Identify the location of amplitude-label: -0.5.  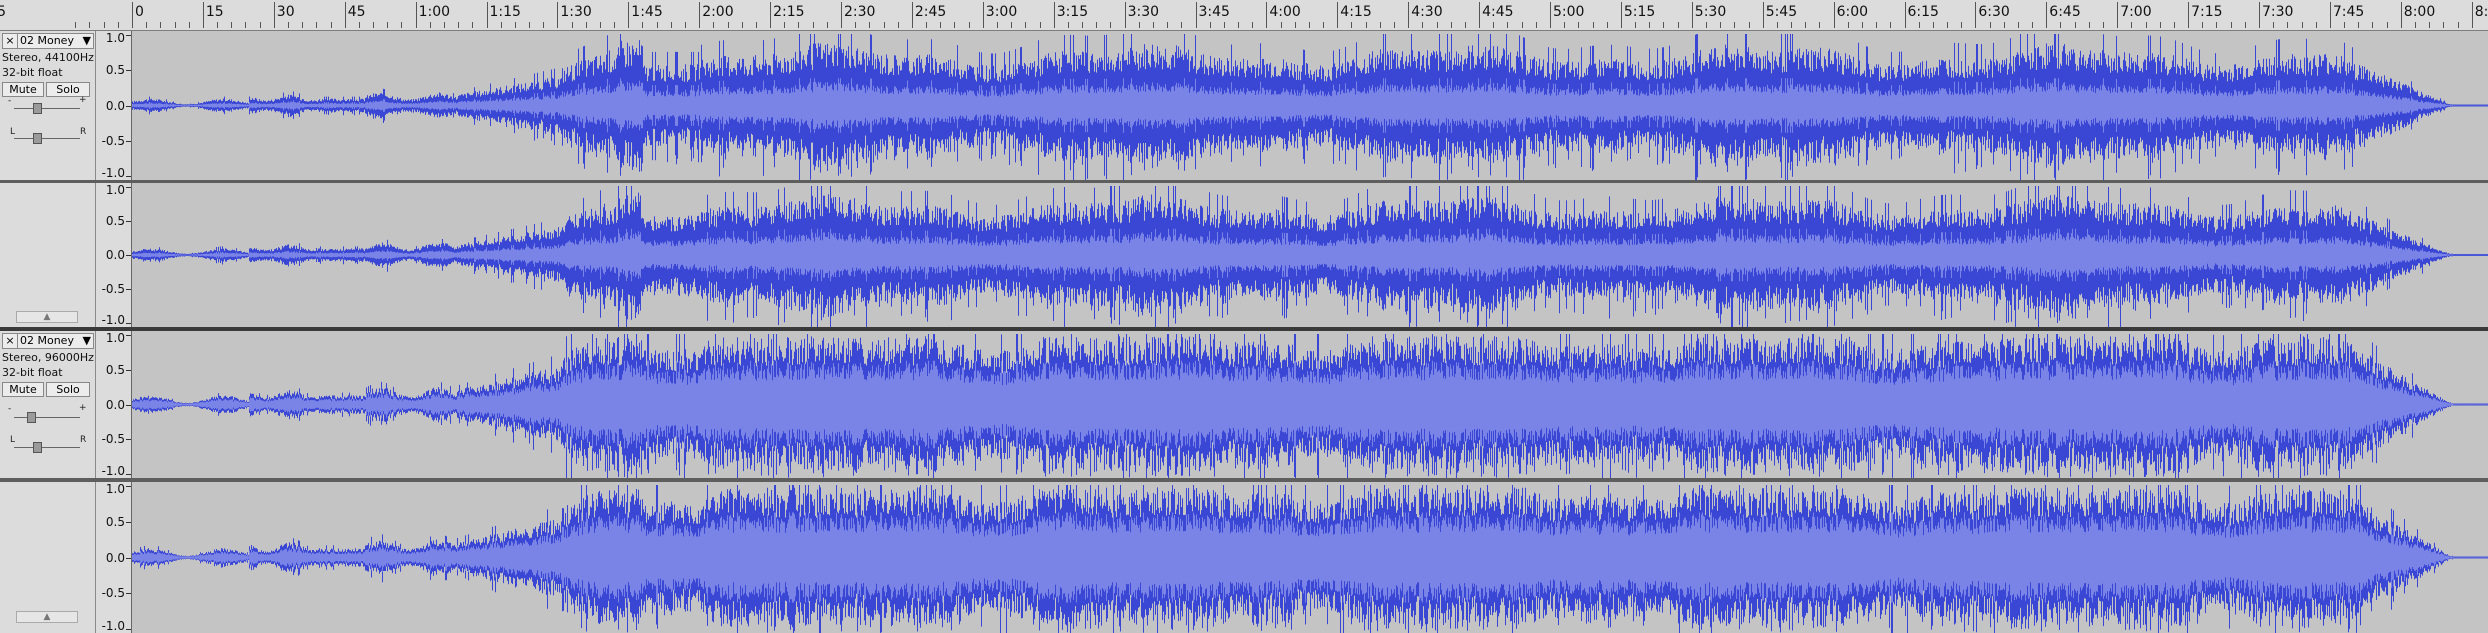
(113, 289).